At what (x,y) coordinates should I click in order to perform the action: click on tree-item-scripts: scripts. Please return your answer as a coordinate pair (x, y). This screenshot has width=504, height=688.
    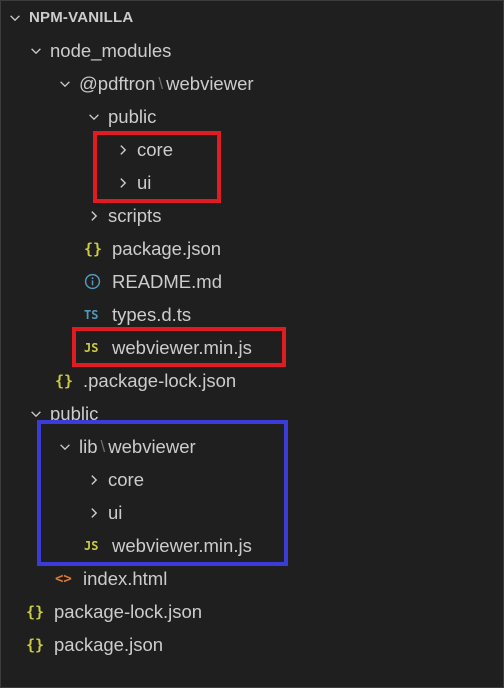
    Looking at the image, I should click on (252, 215).